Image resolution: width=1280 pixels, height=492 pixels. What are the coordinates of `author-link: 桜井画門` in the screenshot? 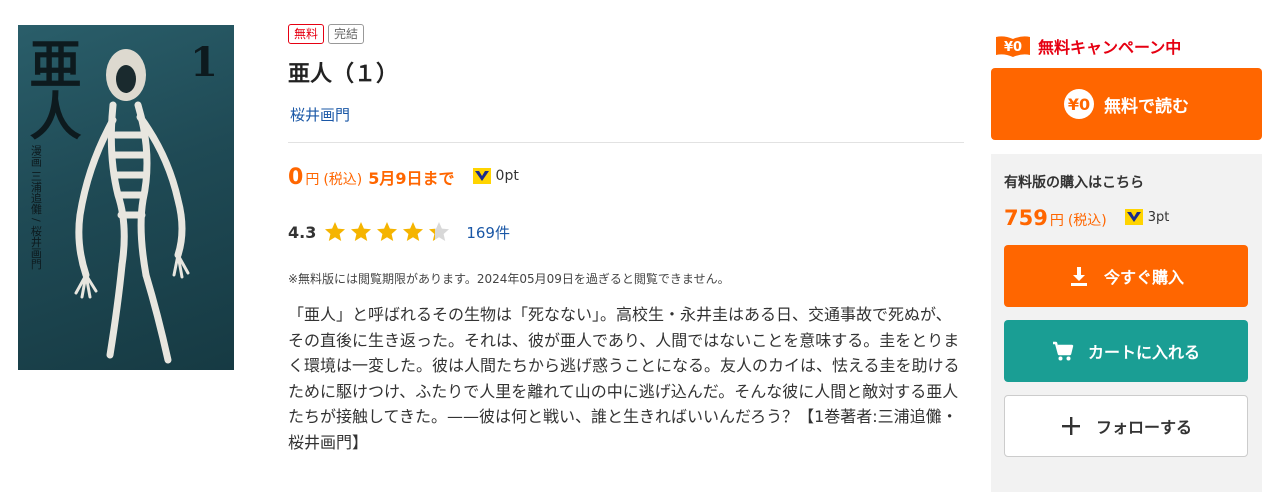 It's located at (320, 114).